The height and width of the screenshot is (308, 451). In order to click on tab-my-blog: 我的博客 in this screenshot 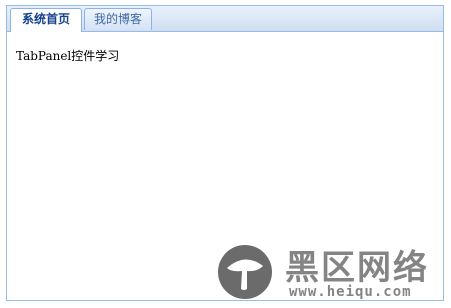, I will do `click(118, 19)`.